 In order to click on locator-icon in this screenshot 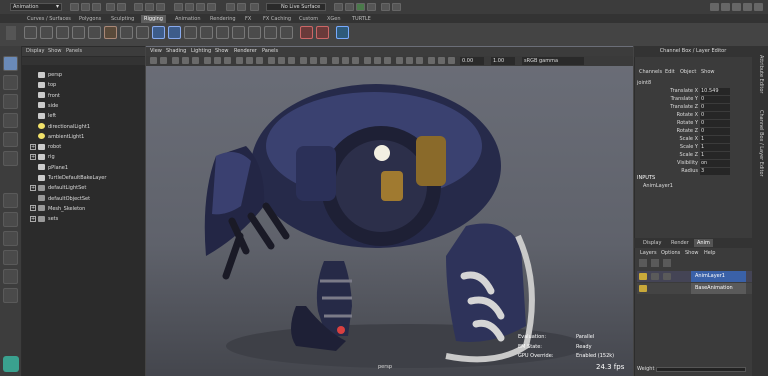, I will do `click(306, 32)`.